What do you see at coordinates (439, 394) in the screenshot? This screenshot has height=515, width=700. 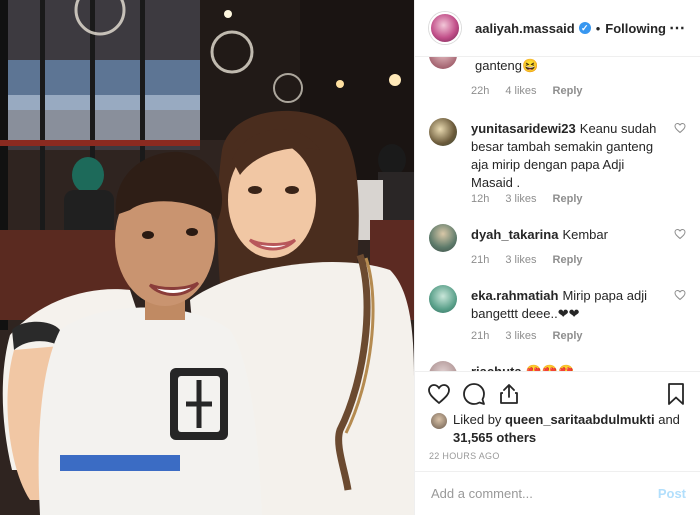 I see `heart-icon` at bounding box center [439, 394].